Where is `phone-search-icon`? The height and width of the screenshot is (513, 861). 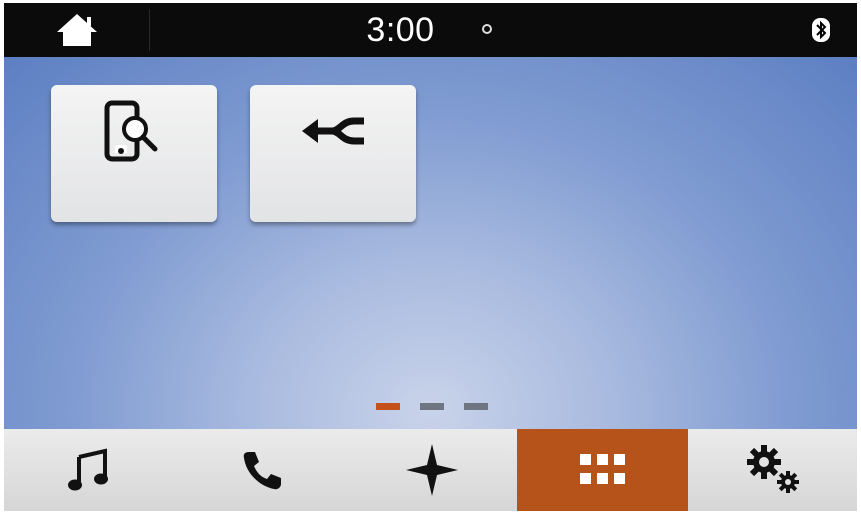 phone-search-icon is located at coordinates (131, 131).